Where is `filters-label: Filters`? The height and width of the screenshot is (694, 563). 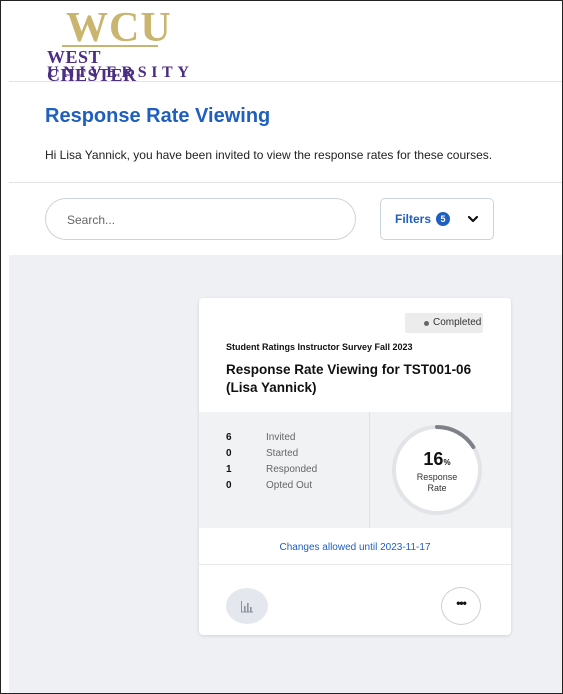
filters-label: Filters is located at coordinates (413, 219).